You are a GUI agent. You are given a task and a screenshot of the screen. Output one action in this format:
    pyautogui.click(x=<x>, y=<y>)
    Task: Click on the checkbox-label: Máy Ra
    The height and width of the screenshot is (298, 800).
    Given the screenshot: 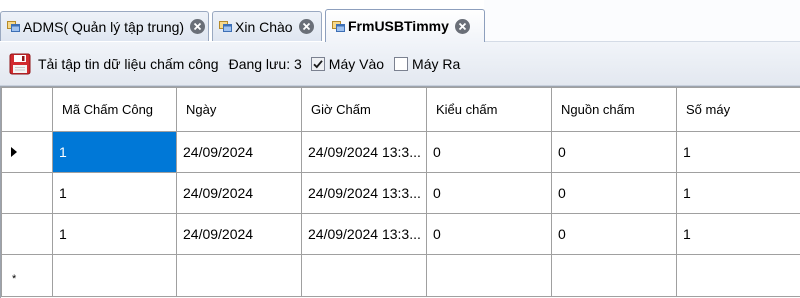 What is the action you would take?
    pyautogui.click(x=436, y=63)
    